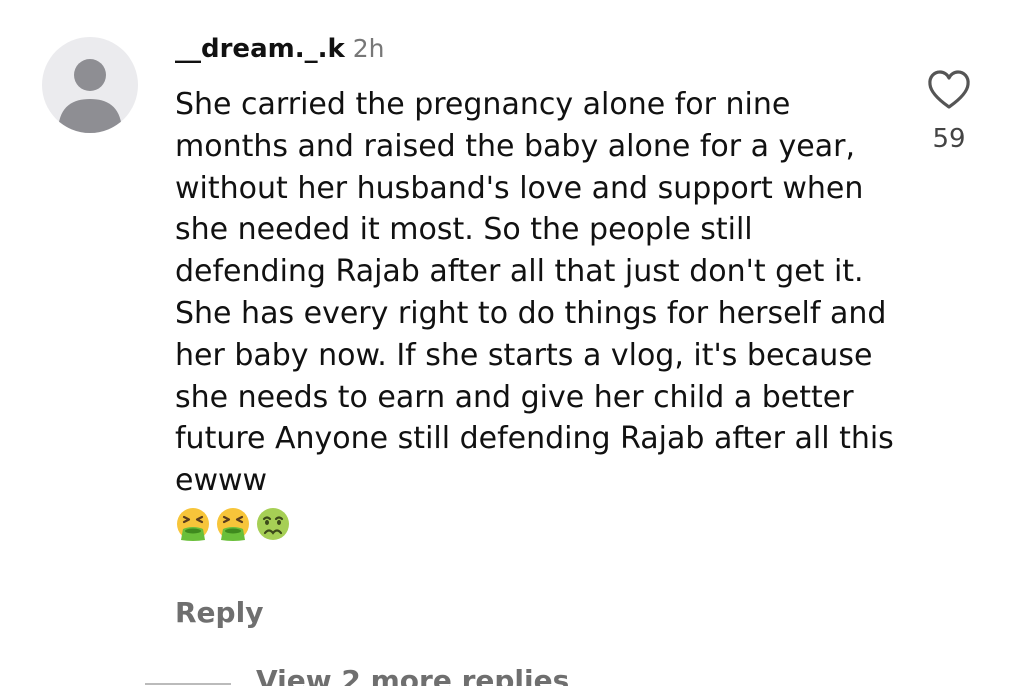 Image resolution: width=1024 pixels, height=686 pixels. I want to click on default-profile-icon, so click(90, 96).